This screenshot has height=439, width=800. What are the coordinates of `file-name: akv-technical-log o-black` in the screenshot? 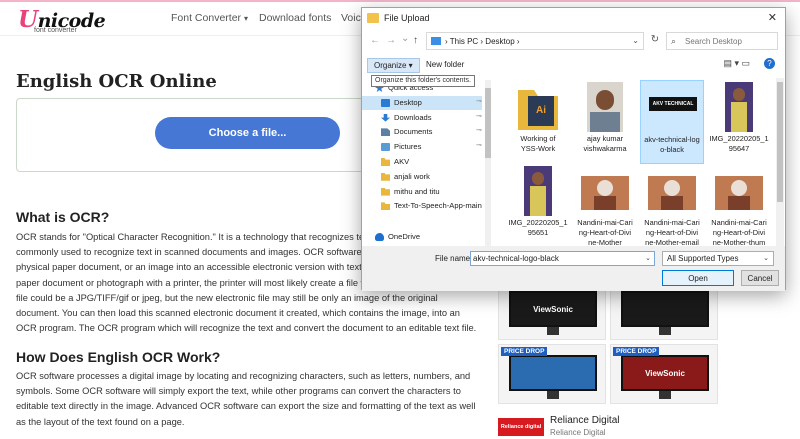 It's located at (672, 144).